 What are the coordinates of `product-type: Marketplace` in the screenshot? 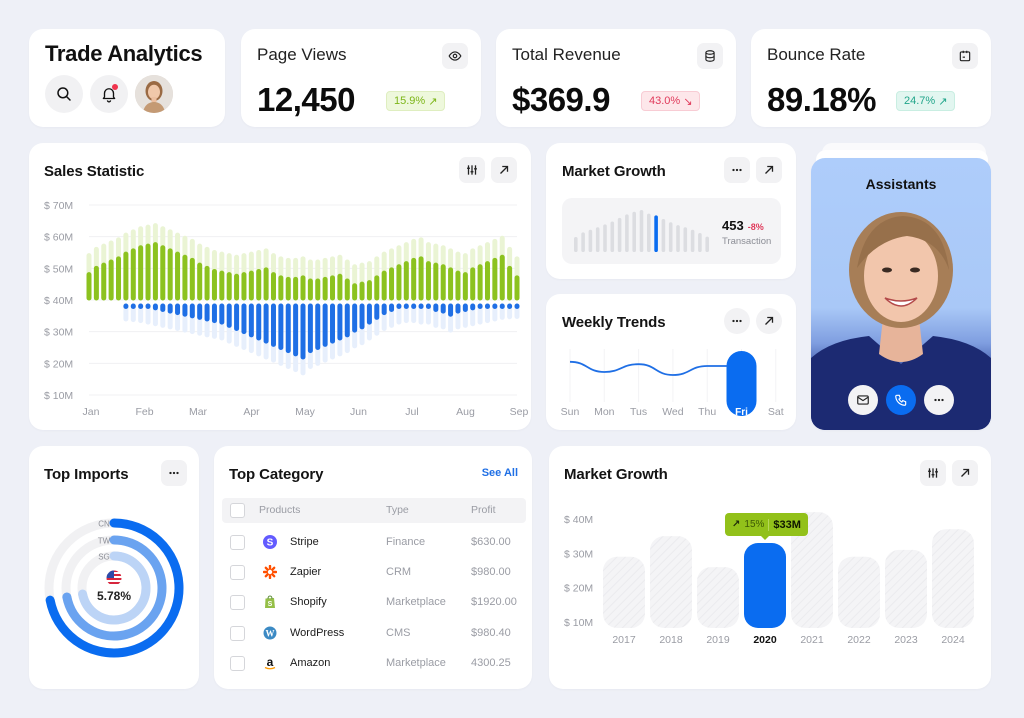 It's located at (416, 662).